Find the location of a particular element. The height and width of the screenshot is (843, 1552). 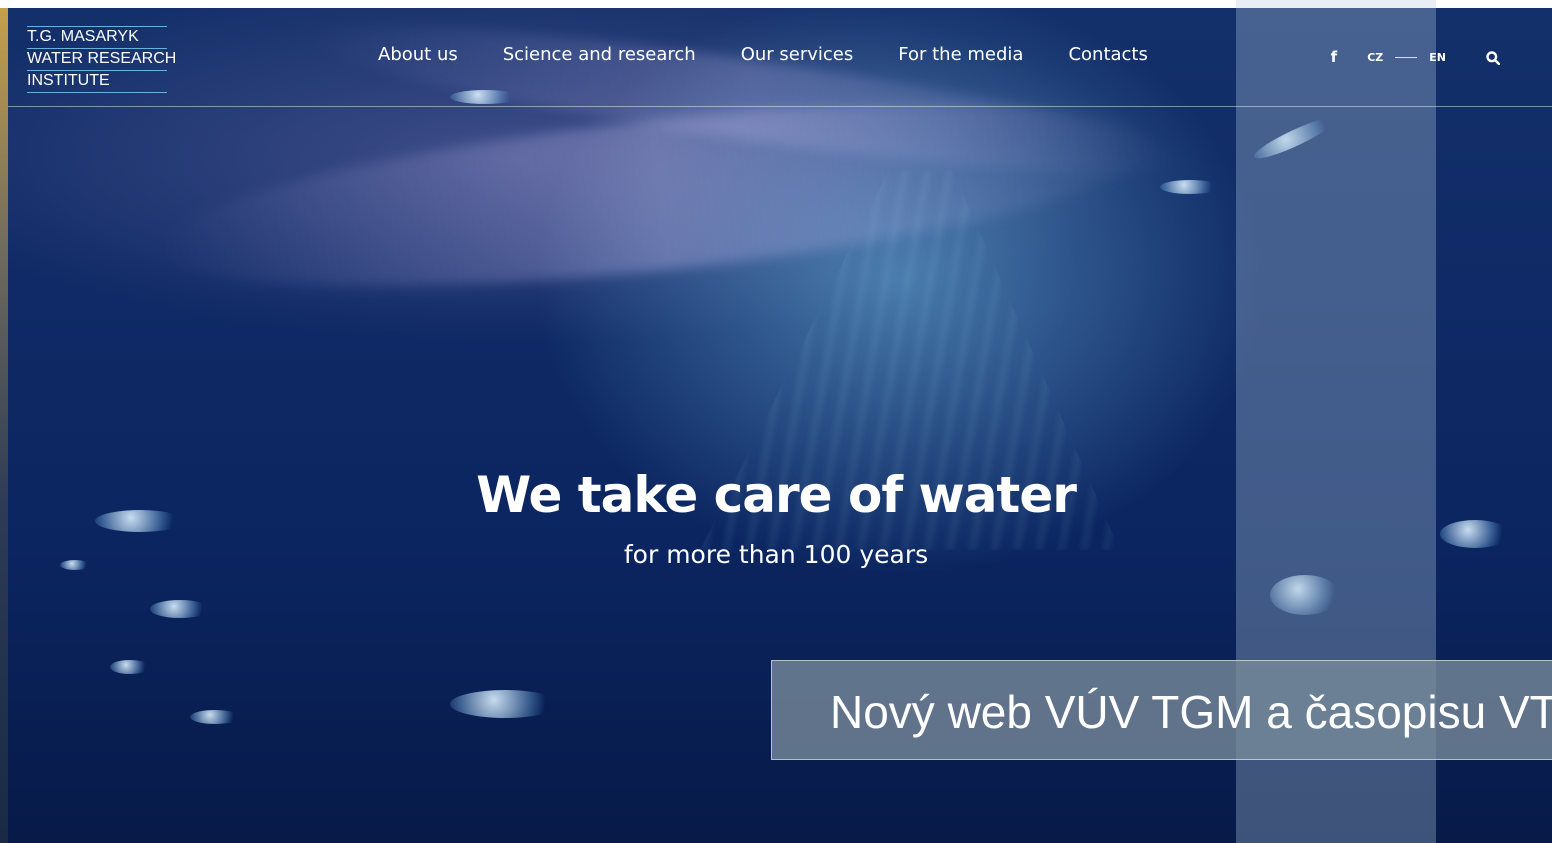

site-logo: T.G. MASARYK WATER RESEARCH INSTITUTE is located at coordinates (101, 59).